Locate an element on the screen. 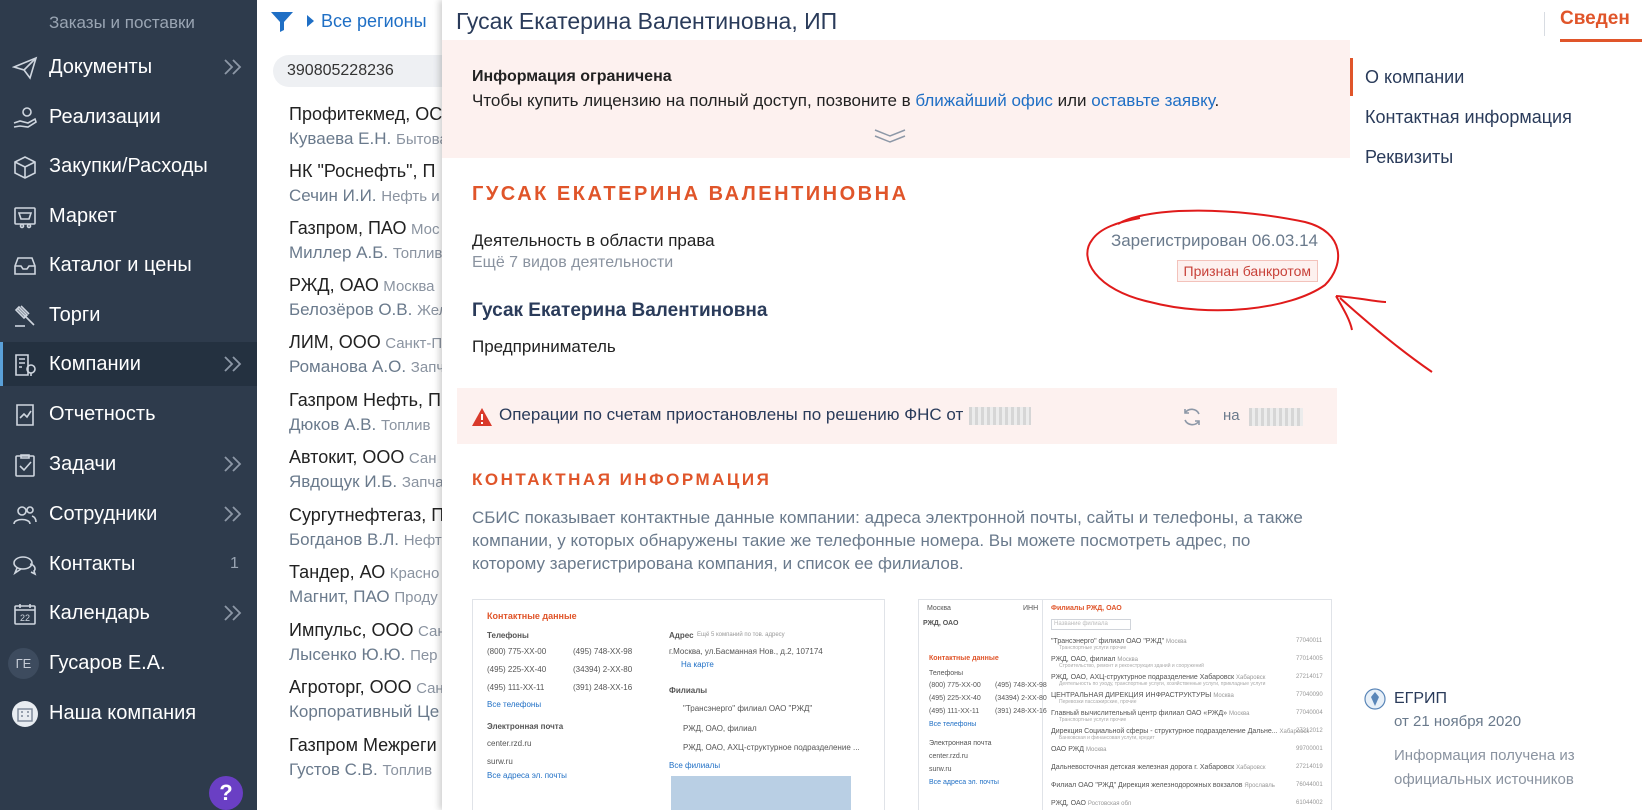 The width and height of the screenshot is (1642, 810). report-icon is located at coordinates (24, 414).